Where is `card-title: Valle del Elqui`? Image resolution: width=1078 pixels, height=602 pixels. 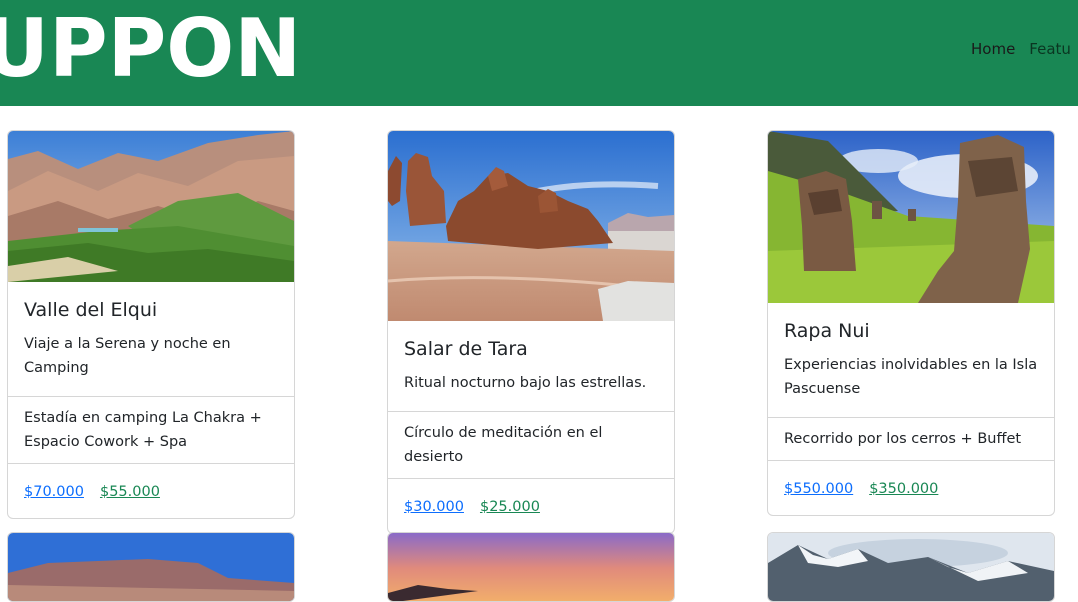 card-title: Valle del Elqui is located at coordinates (91, 310).